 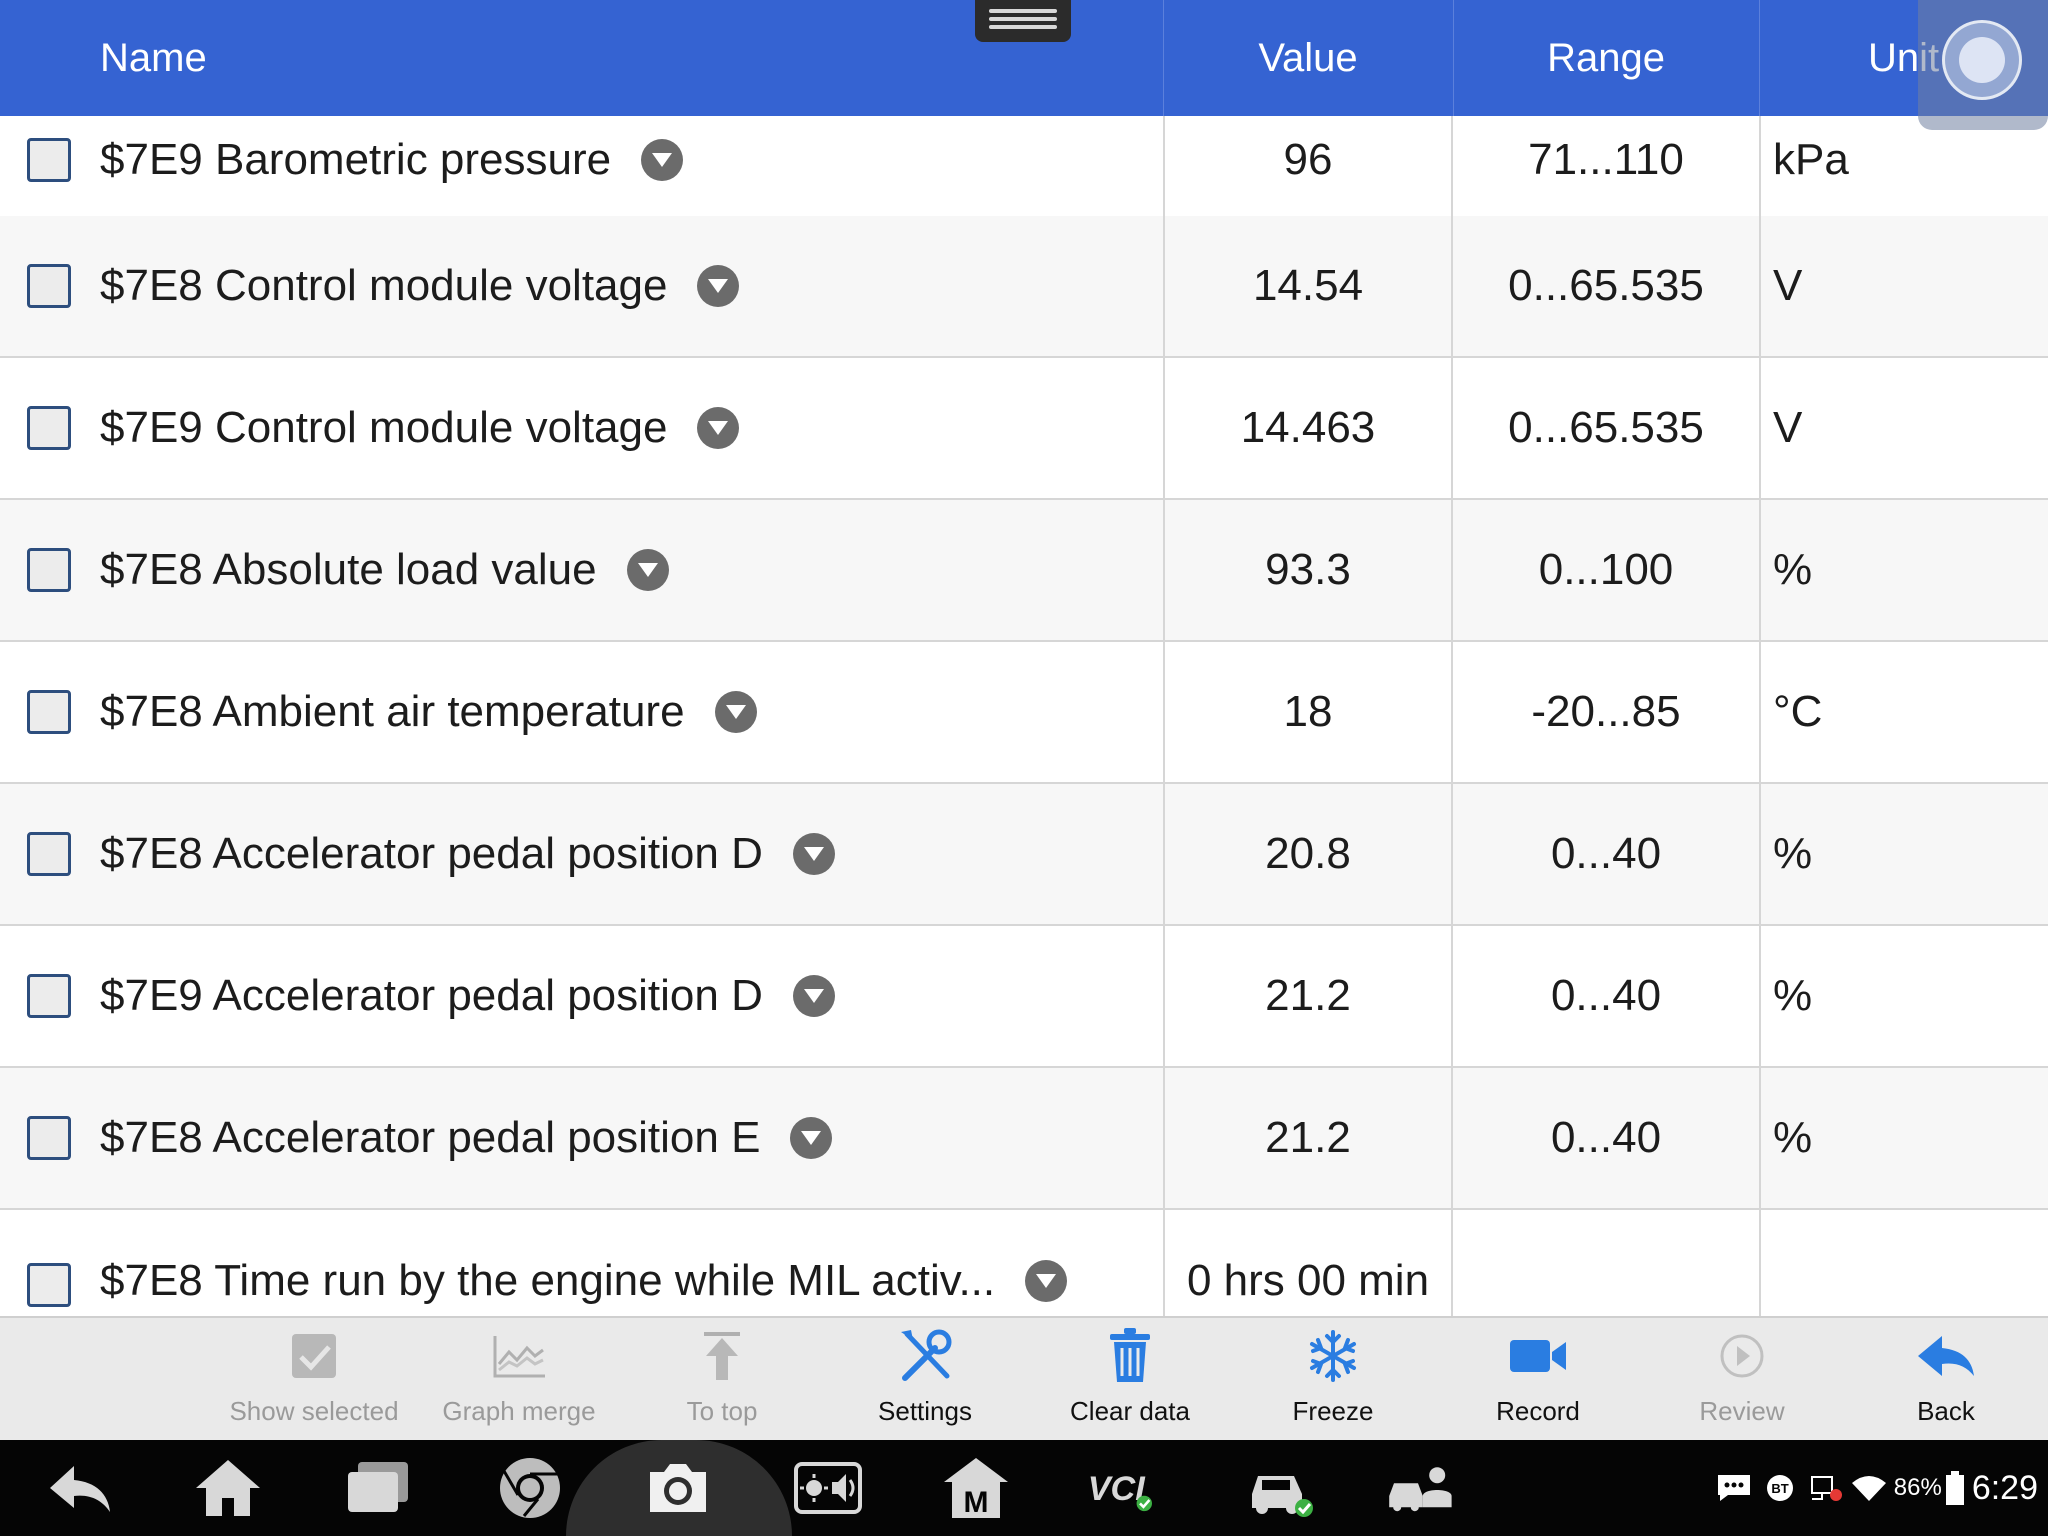 What do you see at coordinates (314, 1380) in the screenshot?
I see `show-selected-button: Show selected` at bounding box center [314, 1380].